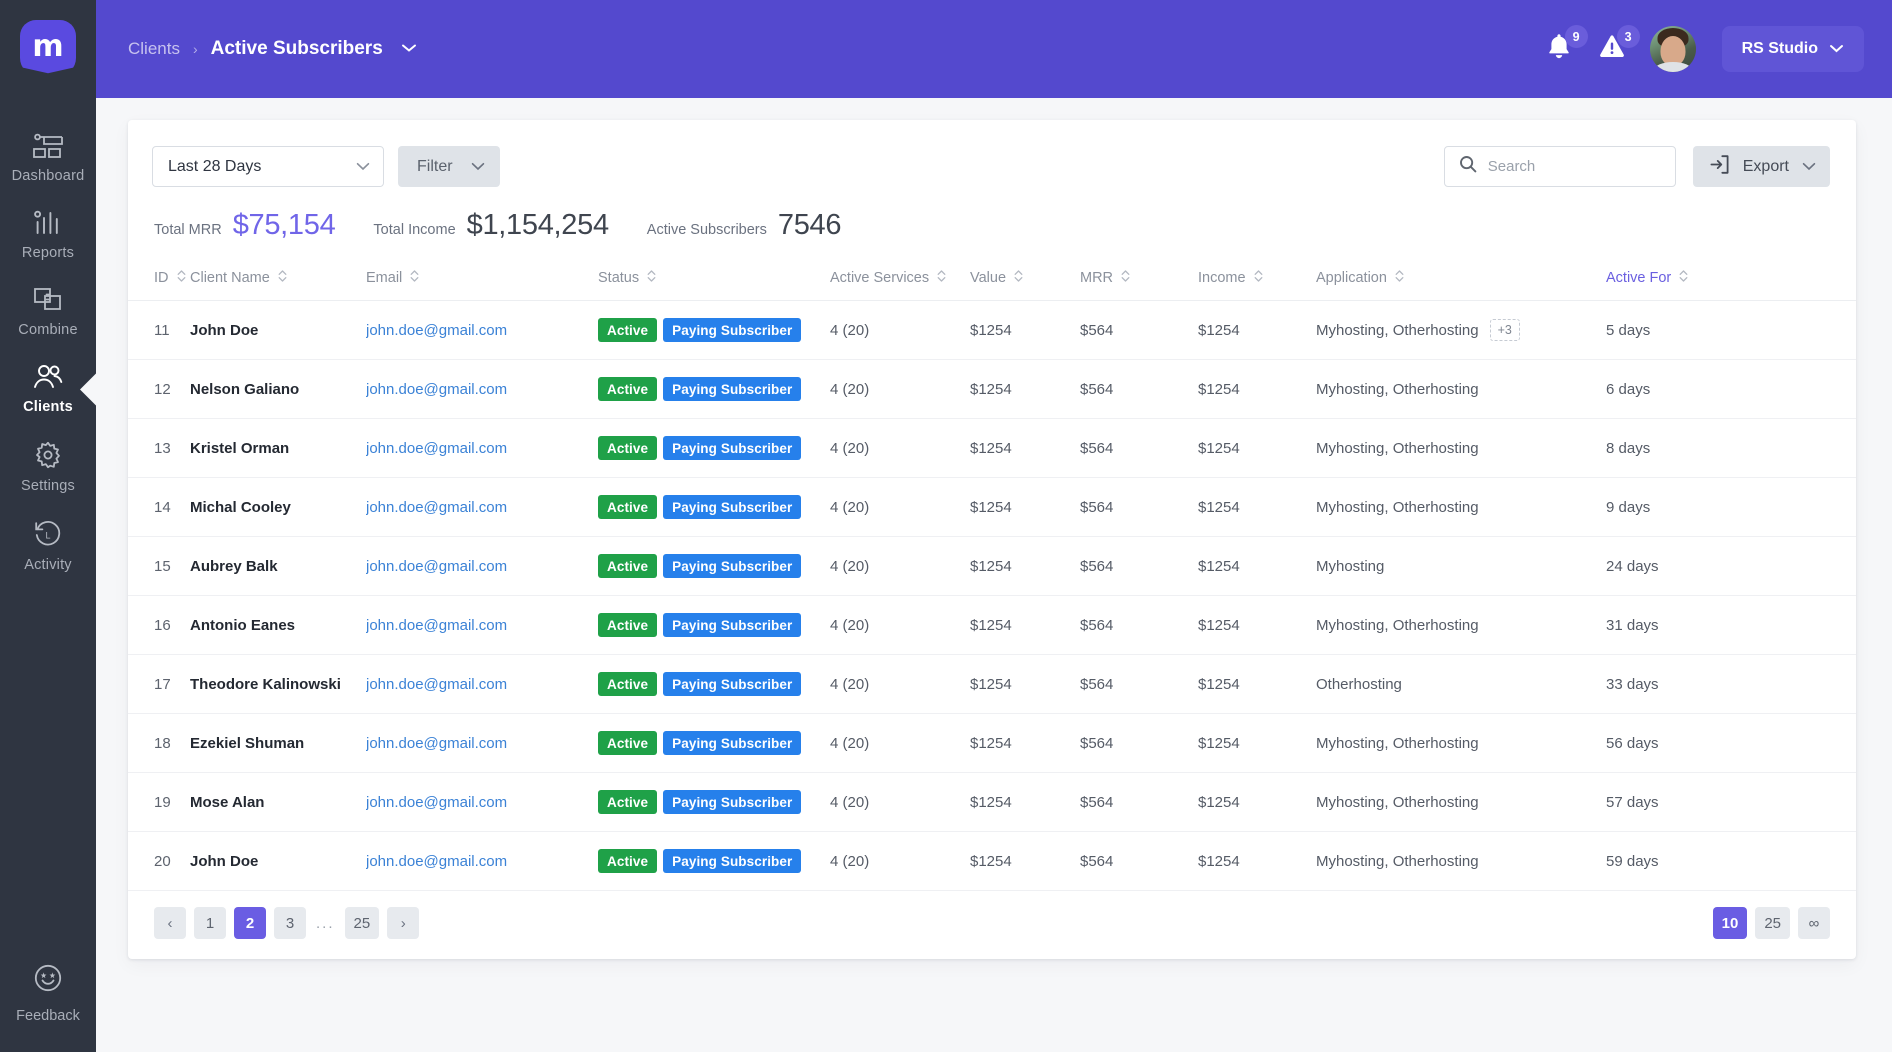 Image resolution: width=1892 pixels, height=1052 pixels. What do you see at coordinates (651, 278) in the screenshot?
I see `sort-icon` at bounding box center [651, 278].